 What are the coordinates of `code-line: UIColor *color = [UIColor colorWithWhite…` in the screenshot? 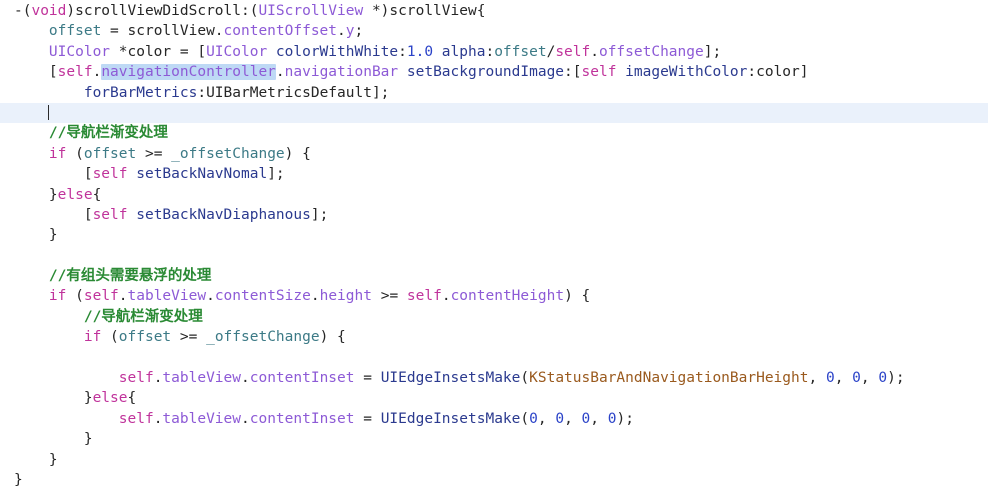 It's located at (494, 52).